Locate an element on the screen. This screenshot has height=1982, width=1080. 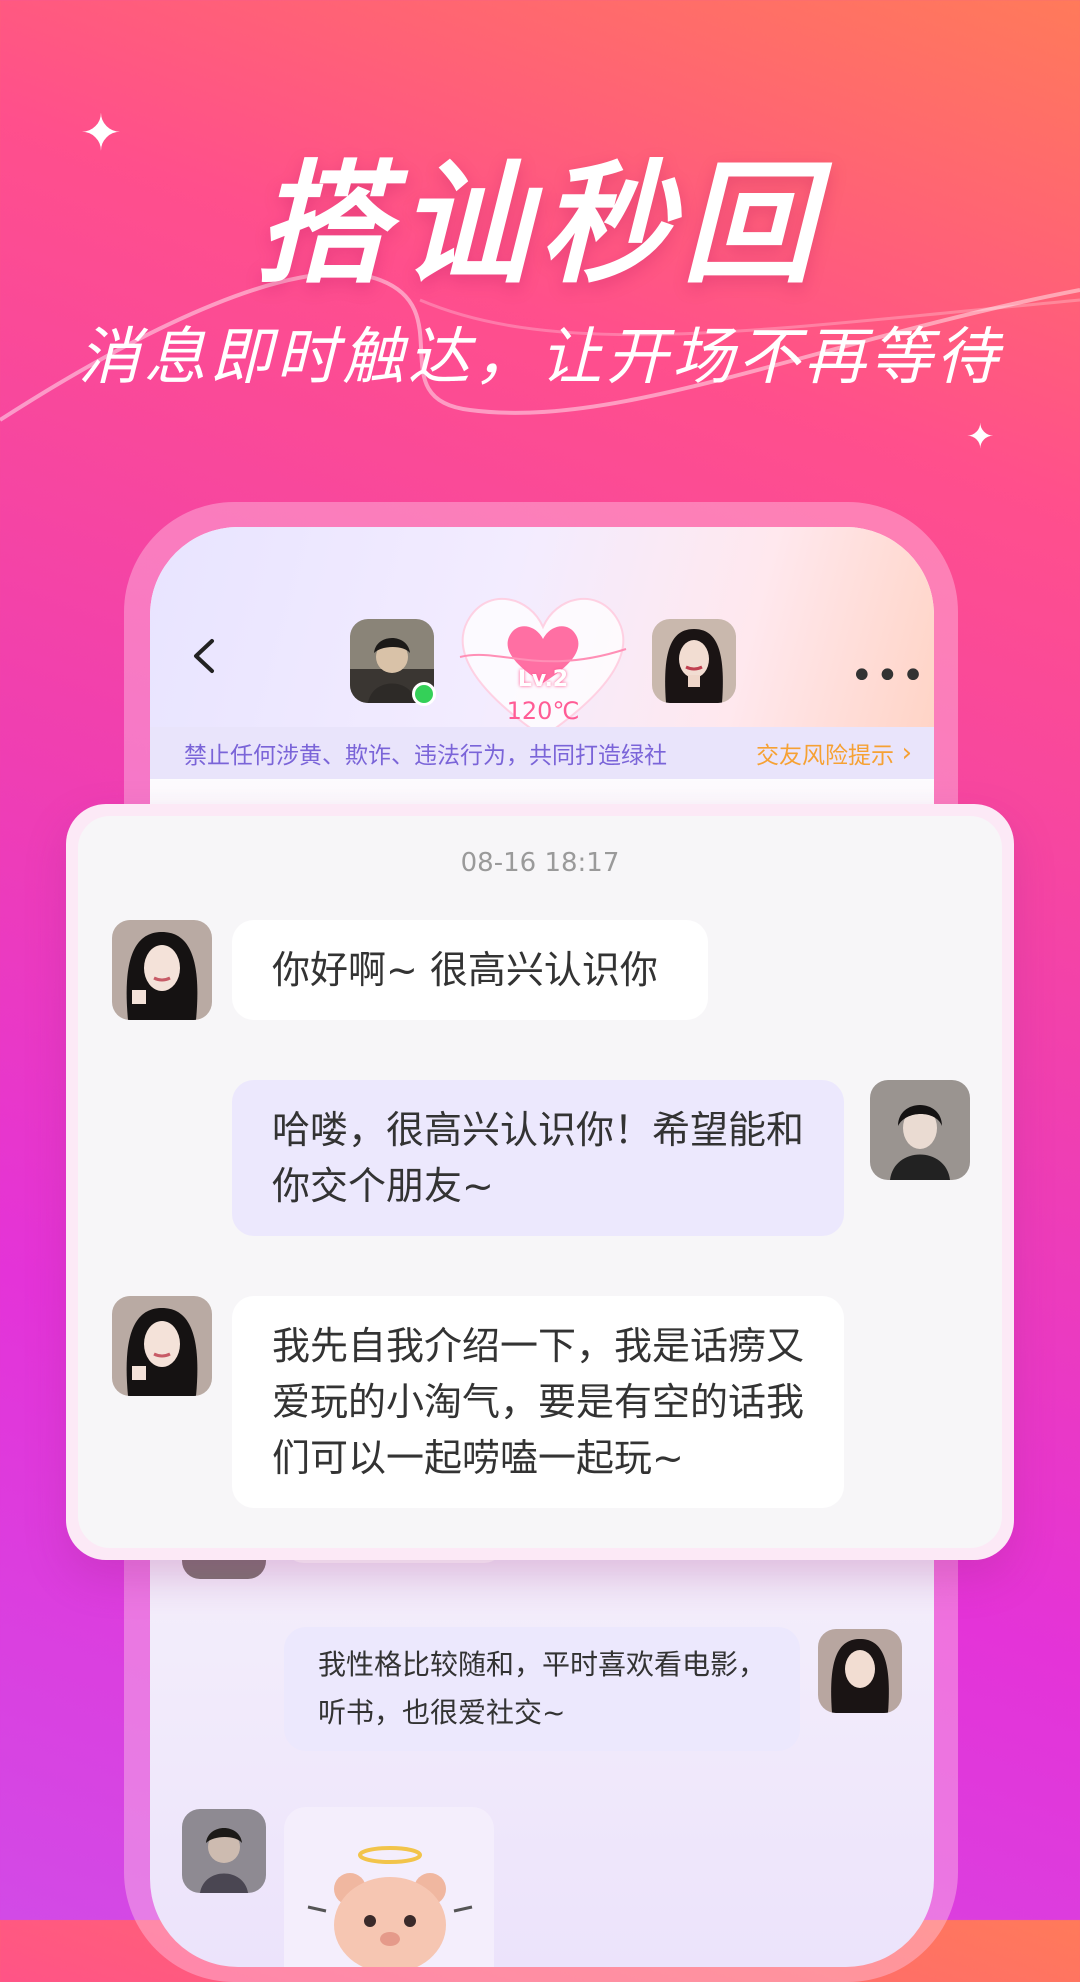
chat-header: Lv.2 120℃ ••• is located at coordinates (542, 633).